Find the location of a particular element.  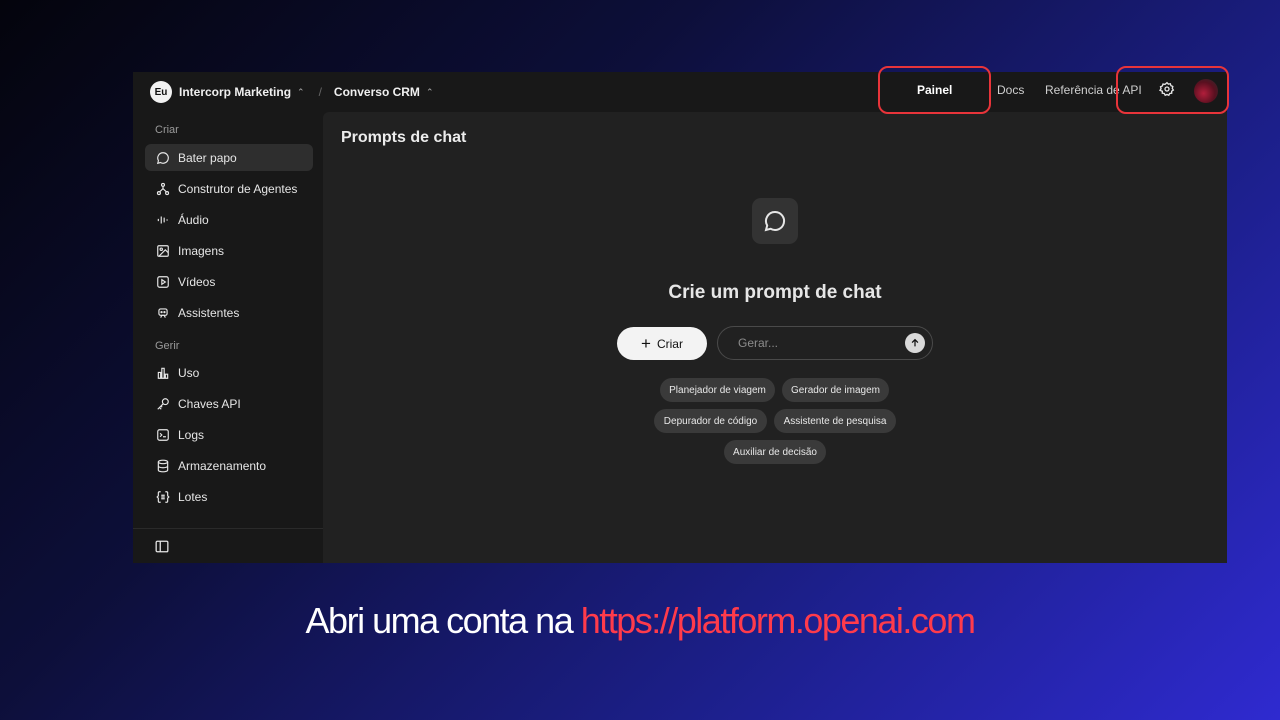

video-play-icon is located at coordinates (163, 282).